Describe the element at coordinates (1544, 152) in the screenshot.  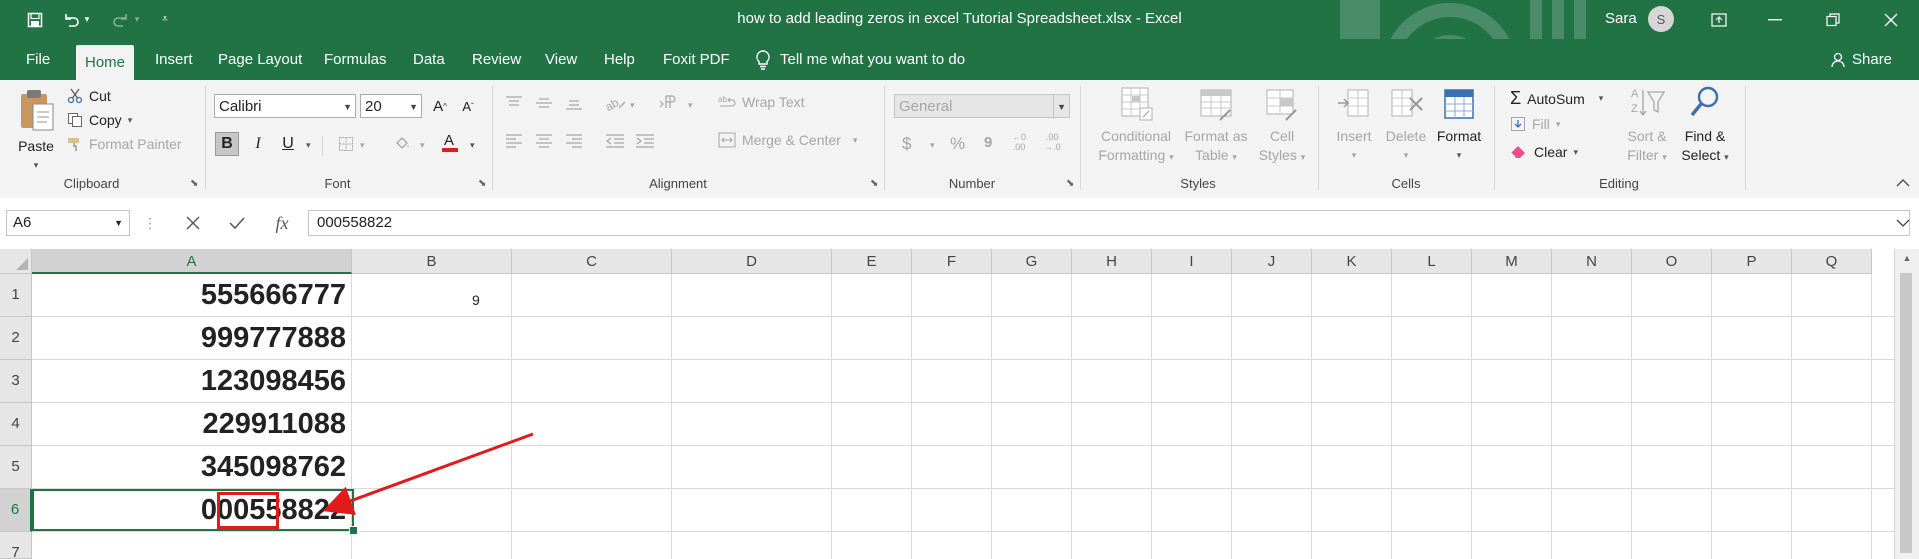
I see `clear-button: Clear ▾` at that location.